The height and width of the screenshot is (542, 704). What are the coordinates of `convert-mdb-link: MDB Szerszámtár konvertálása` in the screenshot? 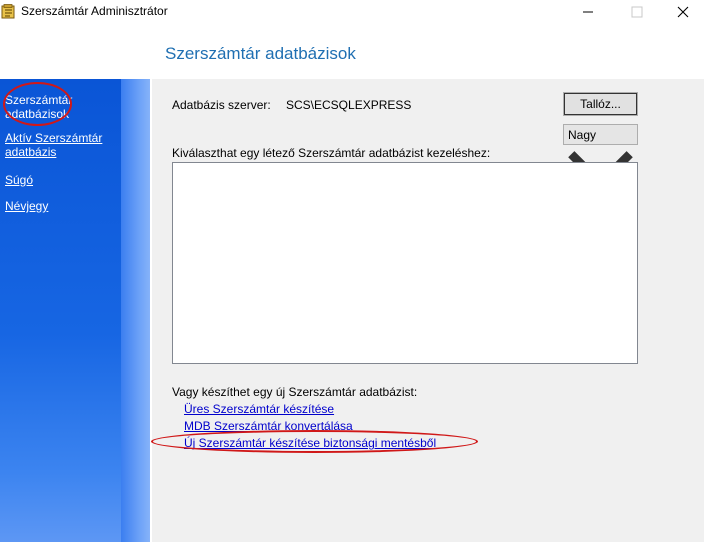 It's located at (268, 426).